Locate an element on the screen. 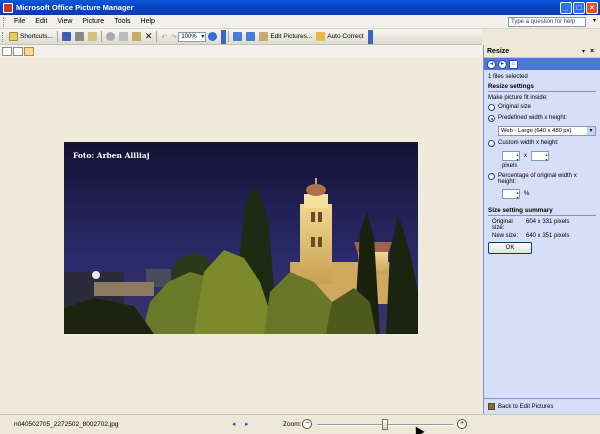 This screenshot has height=434, width=600. redo-button: ↷ is located at coordinates (173, 37).